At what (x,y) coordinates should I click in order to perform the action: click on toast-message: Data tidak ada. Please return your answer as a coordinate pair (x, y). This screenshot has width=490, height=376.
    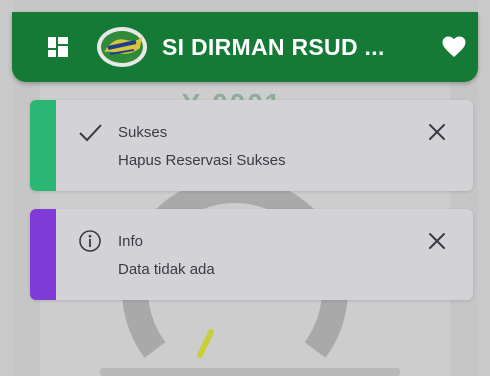
    Looking at the image, I should click on (166, 269).